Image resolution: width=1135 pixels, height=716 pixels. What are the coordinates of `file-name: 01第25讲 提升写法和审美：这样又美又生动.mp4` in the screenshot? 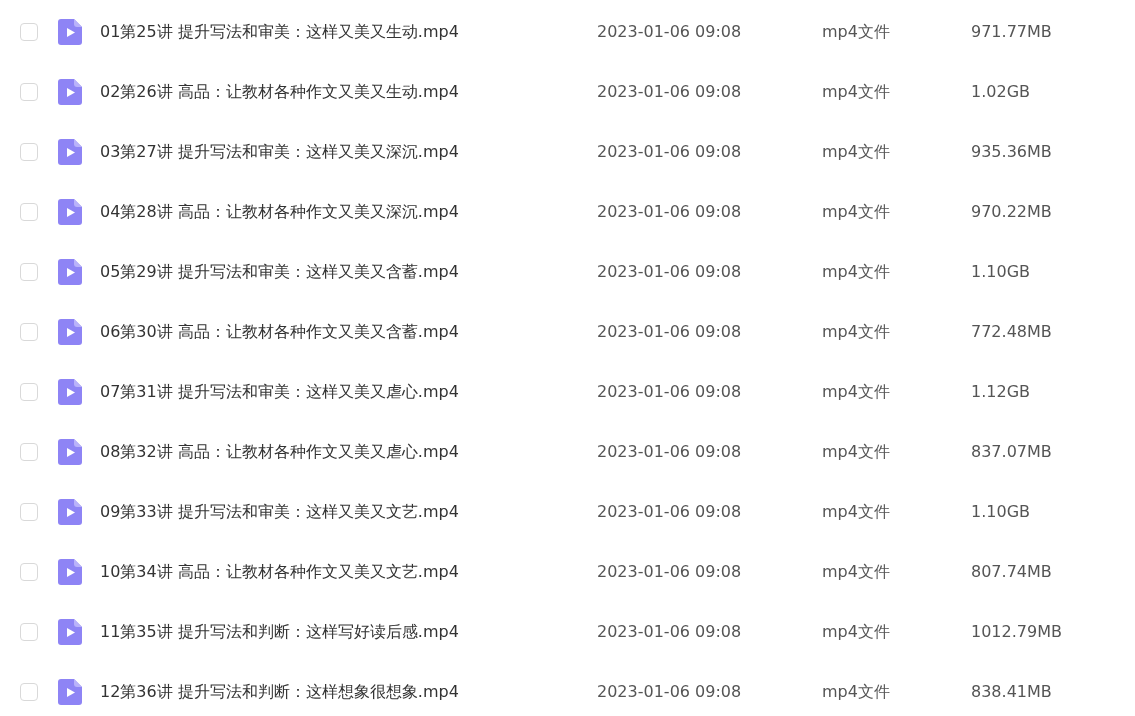 It's located at (348, 32).